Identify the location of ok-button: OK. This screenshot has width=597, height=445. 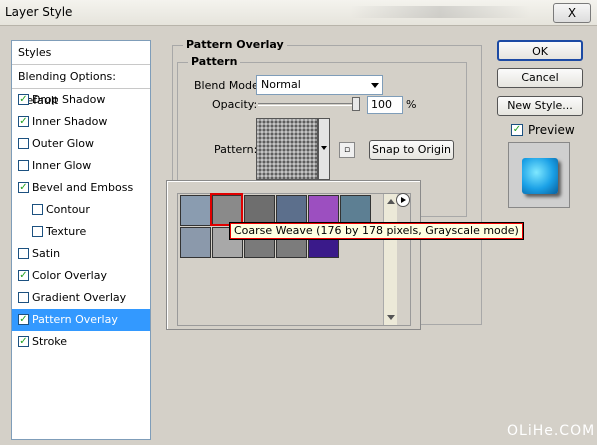
(540, 50).